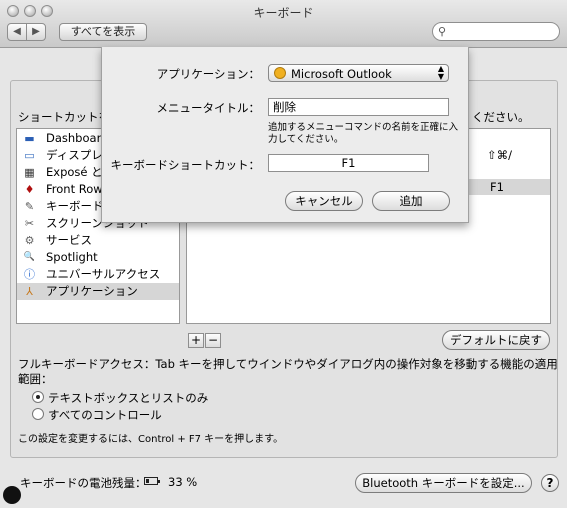 The width and height of the screenshot is (567, 508). I want to click on battery-level: 33 %, so click(183, 482).